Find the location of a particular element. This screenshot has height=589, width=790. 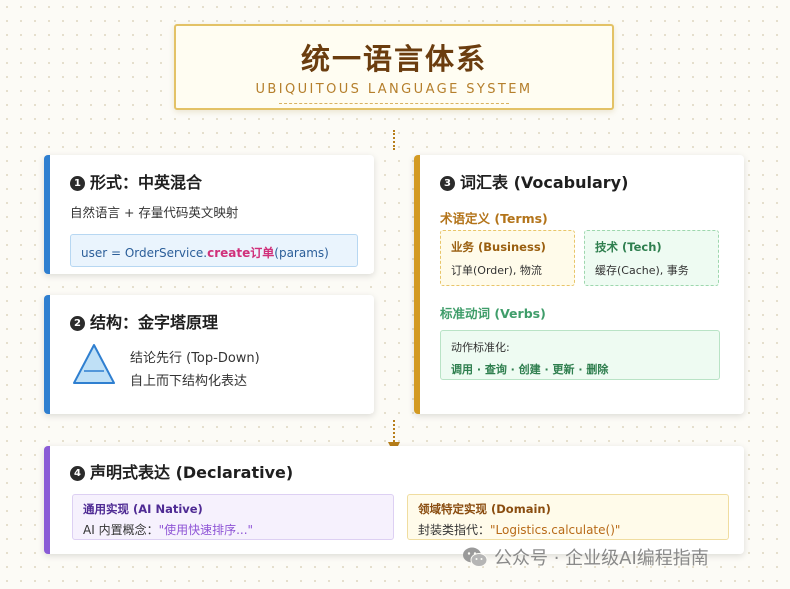

domain-quote: "Logistics.calculate()" is located at coordinates (555, 530).